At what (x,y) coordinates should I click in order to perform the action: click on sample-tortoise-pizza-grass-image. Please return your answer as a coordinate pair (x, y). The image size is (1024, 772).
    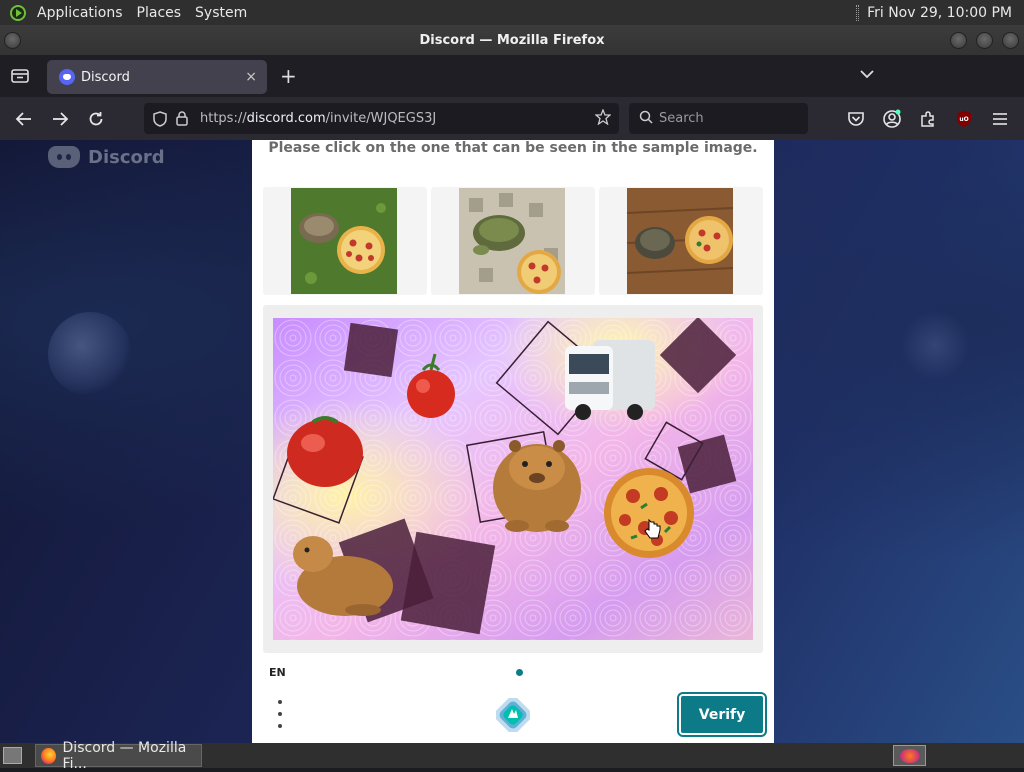
    Looking at the image, I should click on (344, 241).